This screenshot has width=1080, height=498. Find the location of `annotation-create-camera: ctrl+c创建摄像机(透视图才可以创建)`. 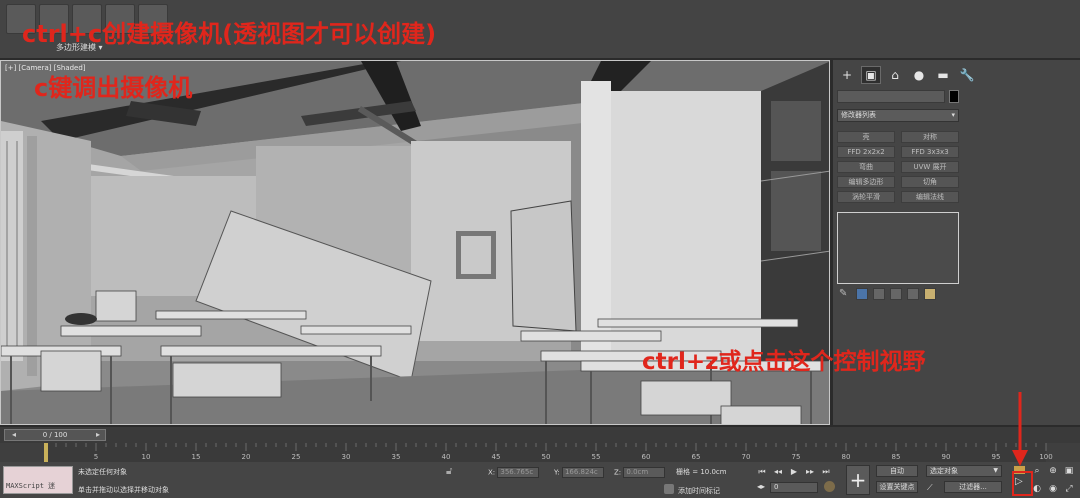

annotation-create-camera: ctrl+c创建摄像机(透视图才可以创建) is located at coordinates (229, 34).